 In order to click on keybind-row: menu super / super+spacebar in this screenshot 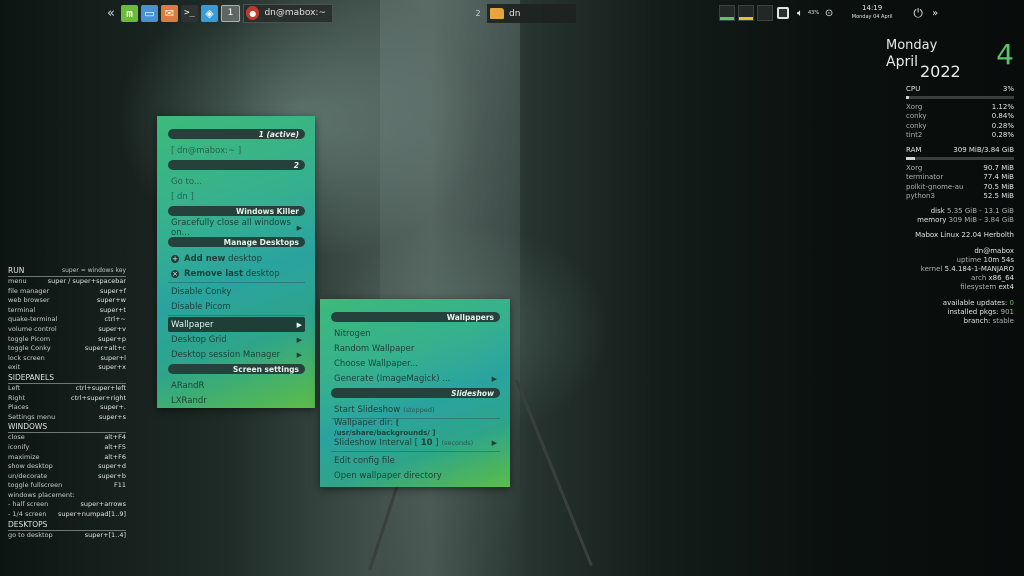, I will do `click(67, 282)`.